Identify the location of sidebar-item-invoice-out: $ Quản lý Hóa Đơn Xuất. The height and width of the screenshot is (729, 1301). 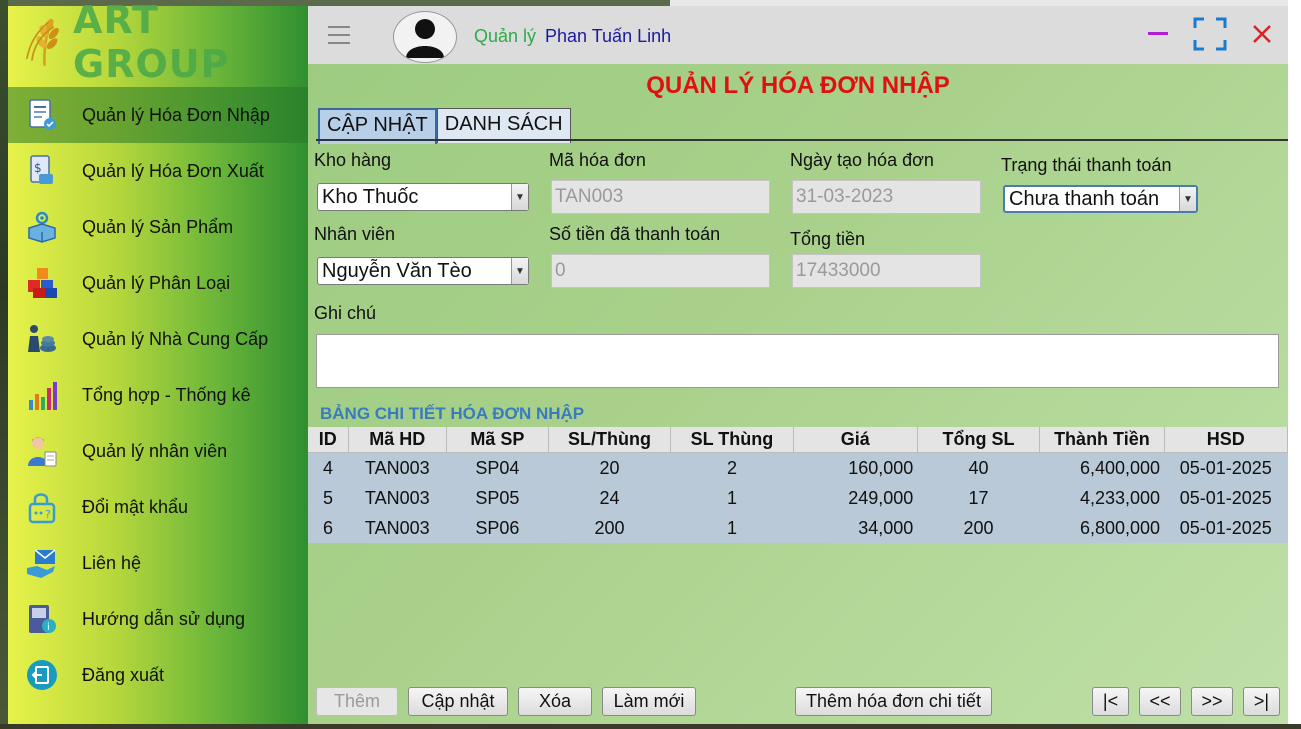
(158, 171).